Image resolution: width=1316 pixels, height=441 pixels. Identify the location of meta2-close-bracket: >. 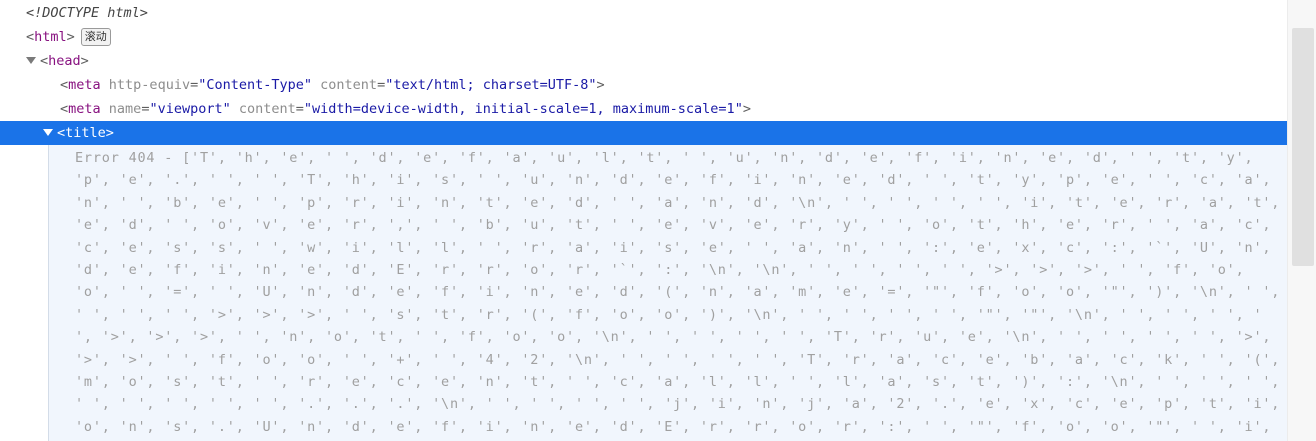
(746, 109).